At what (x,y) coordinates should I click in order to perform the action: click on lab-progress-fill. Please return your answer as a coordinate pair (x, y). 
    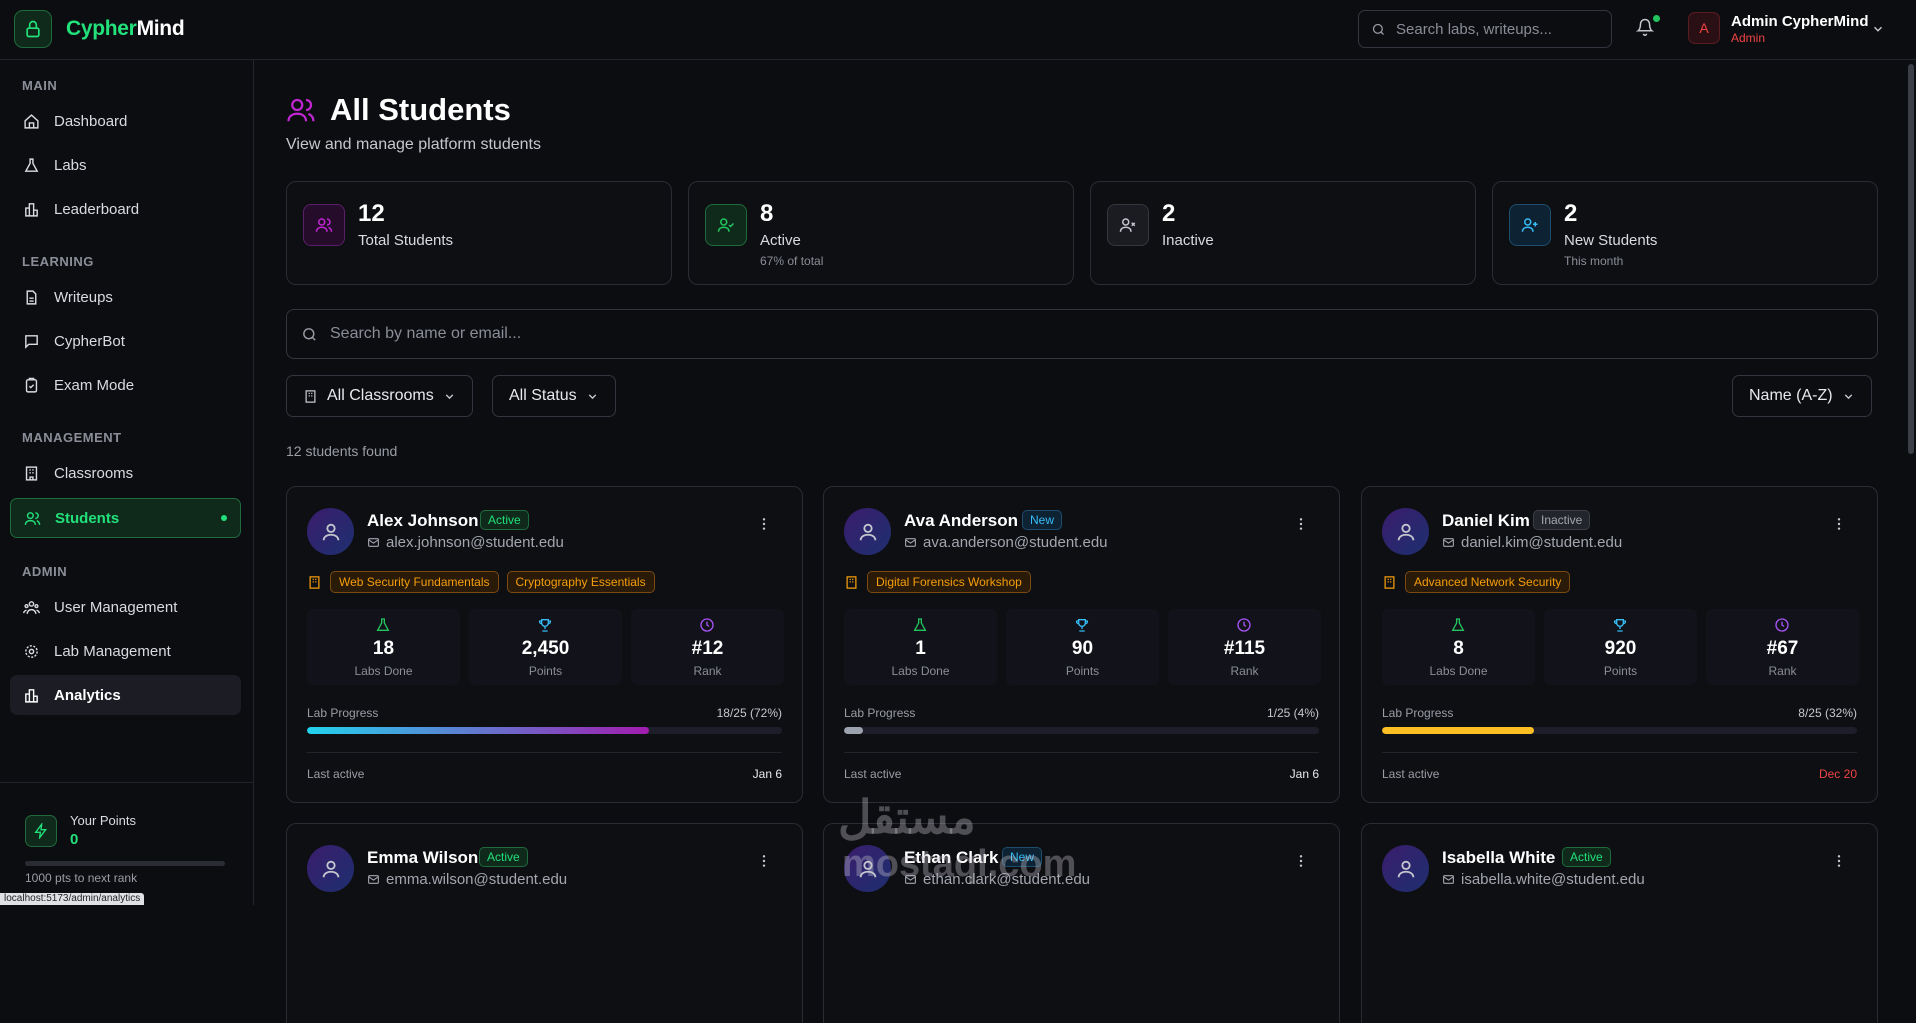
    Looking at the image, I should click on (478, 730).